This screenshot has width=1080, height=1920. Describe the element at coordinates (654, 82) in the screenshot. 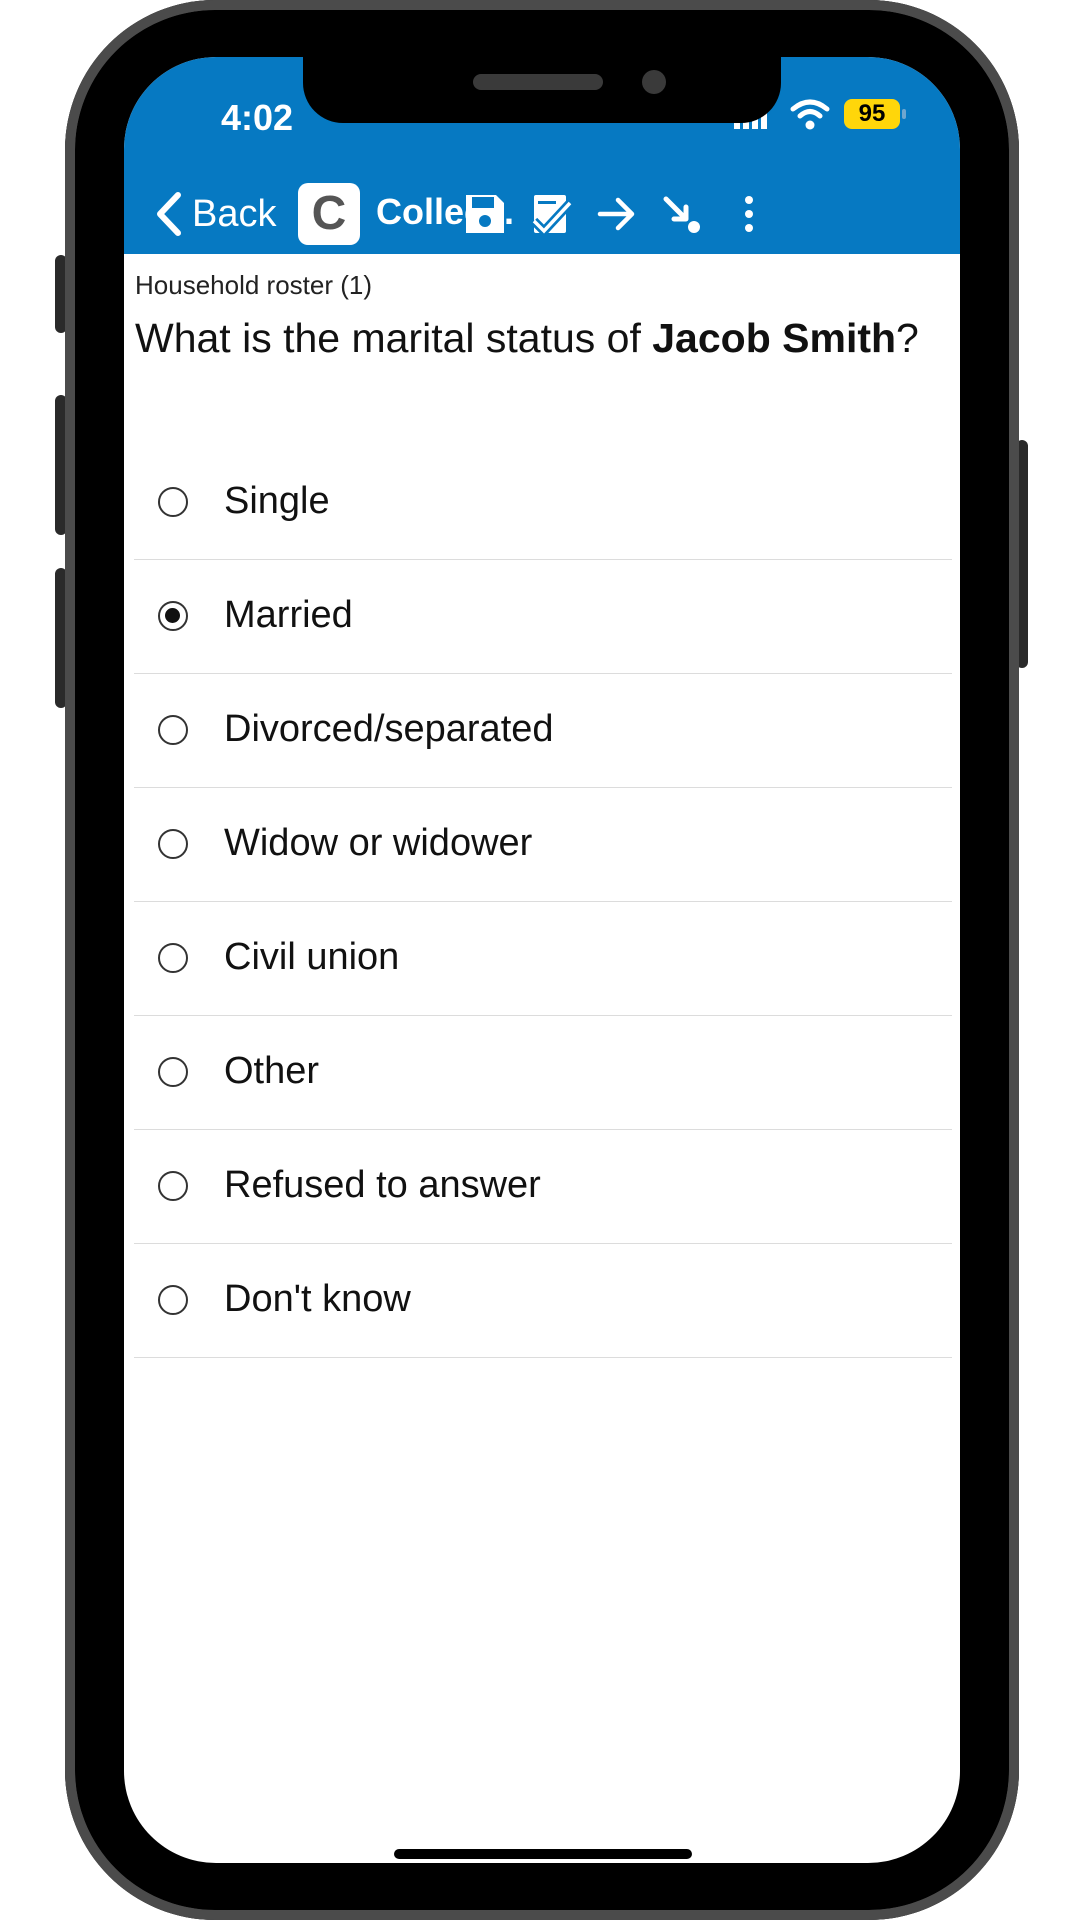

I see `front-camera` at that location.